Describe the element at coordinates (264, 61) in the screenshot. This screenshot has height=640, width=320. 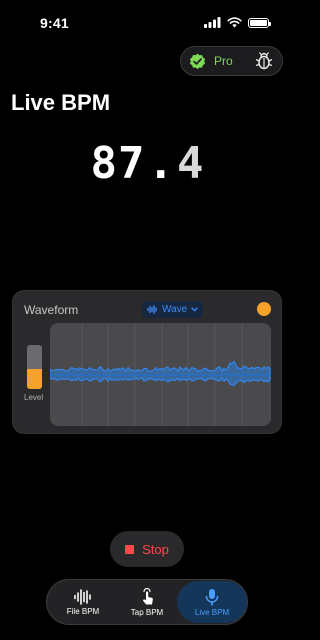
I see `bug-icon` at that location.